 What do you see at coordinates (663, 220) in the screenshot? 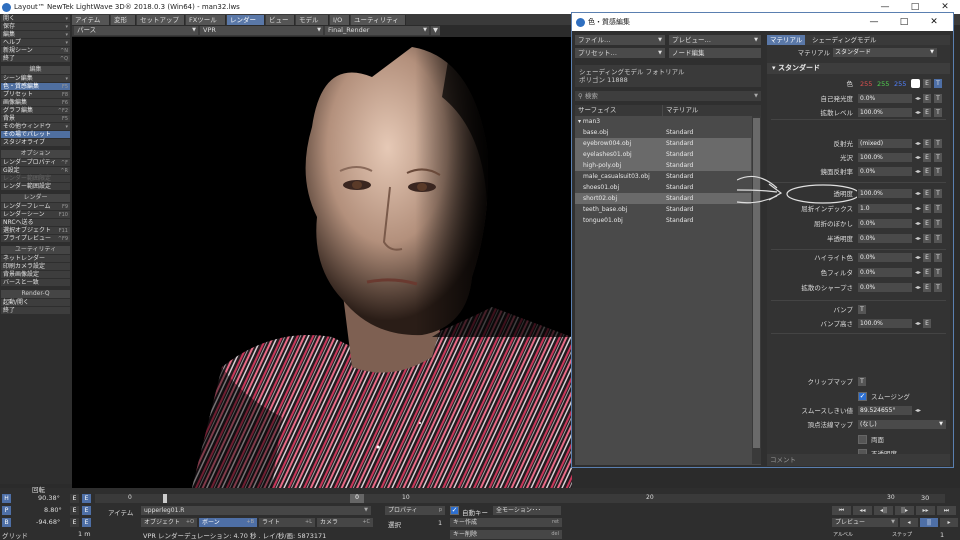
I see `surface-row: tongue01.obj Standard` at bounding box center [663, 220].